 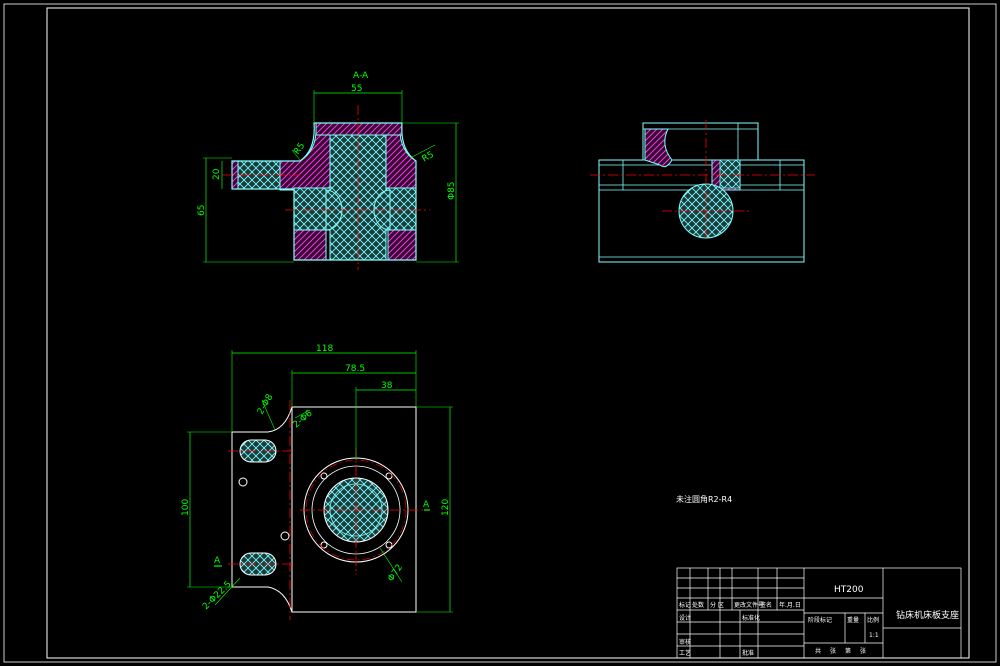 I want to click on tb-zhang: 张, so click(x=833, y=651).